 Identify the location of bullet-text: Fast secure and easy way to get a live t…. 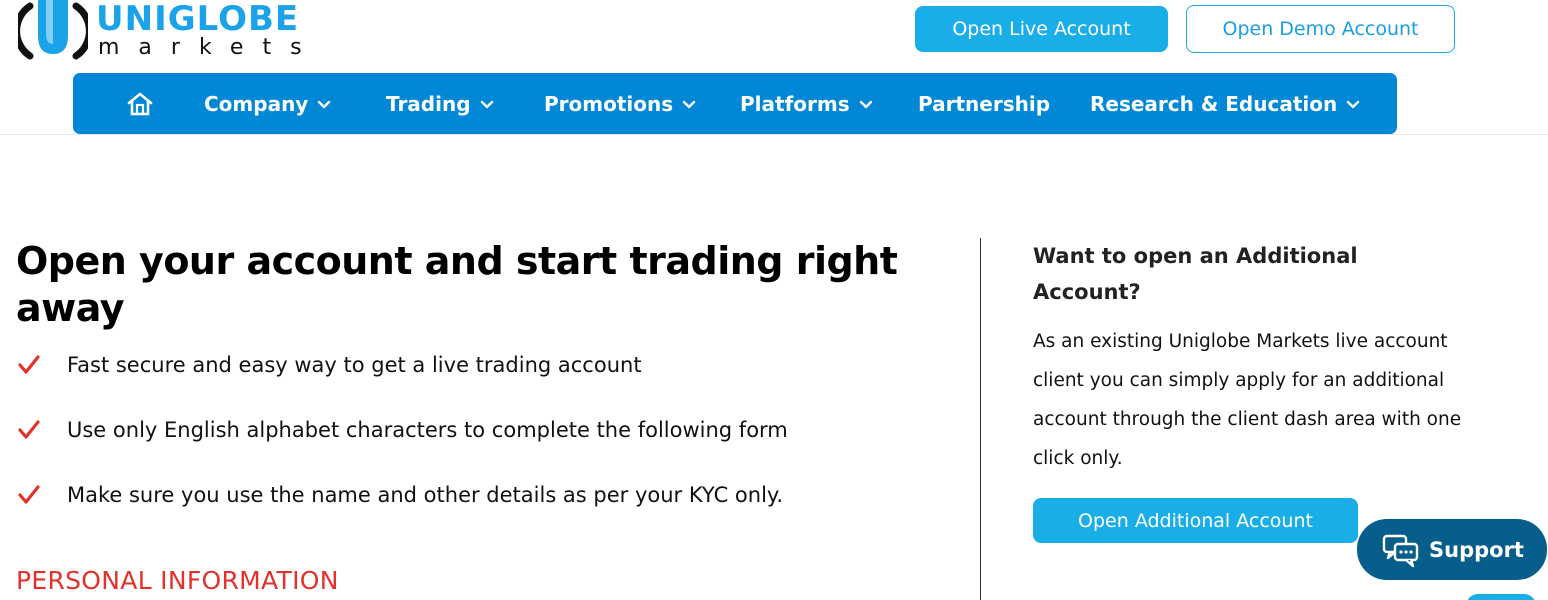
(354, 365).